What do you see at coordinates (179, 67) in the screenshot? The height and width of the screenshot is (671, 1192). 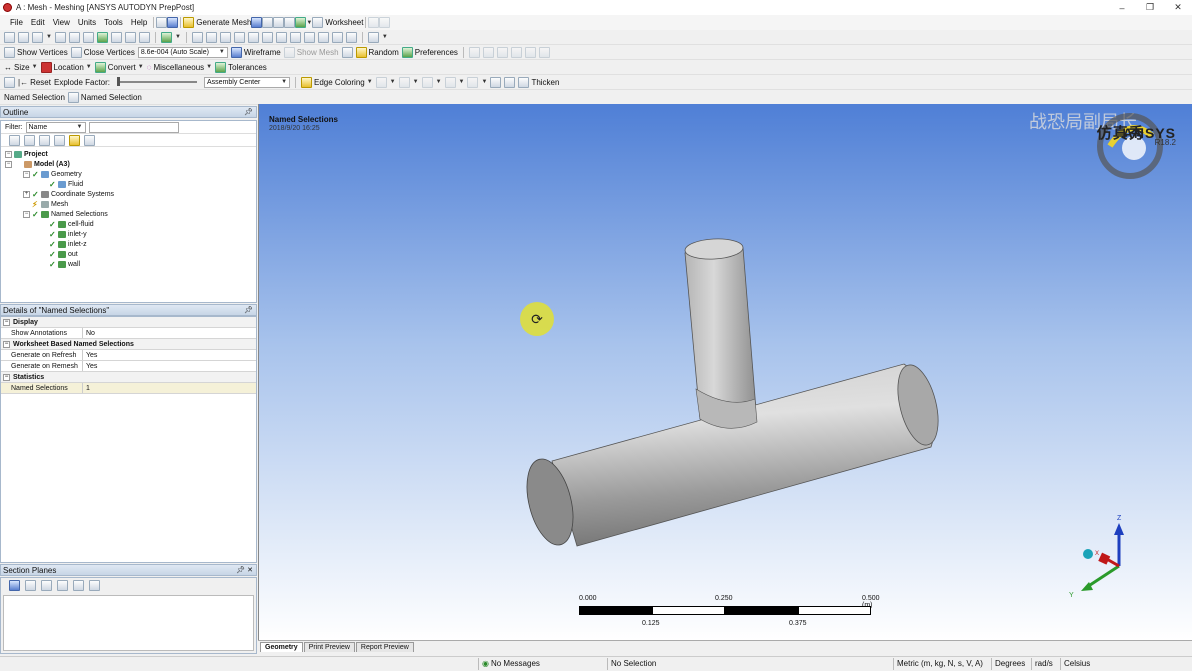 I see `miscellaneous-button: ◌ Miscellaneous ▼` at bounding box center [179, 67].